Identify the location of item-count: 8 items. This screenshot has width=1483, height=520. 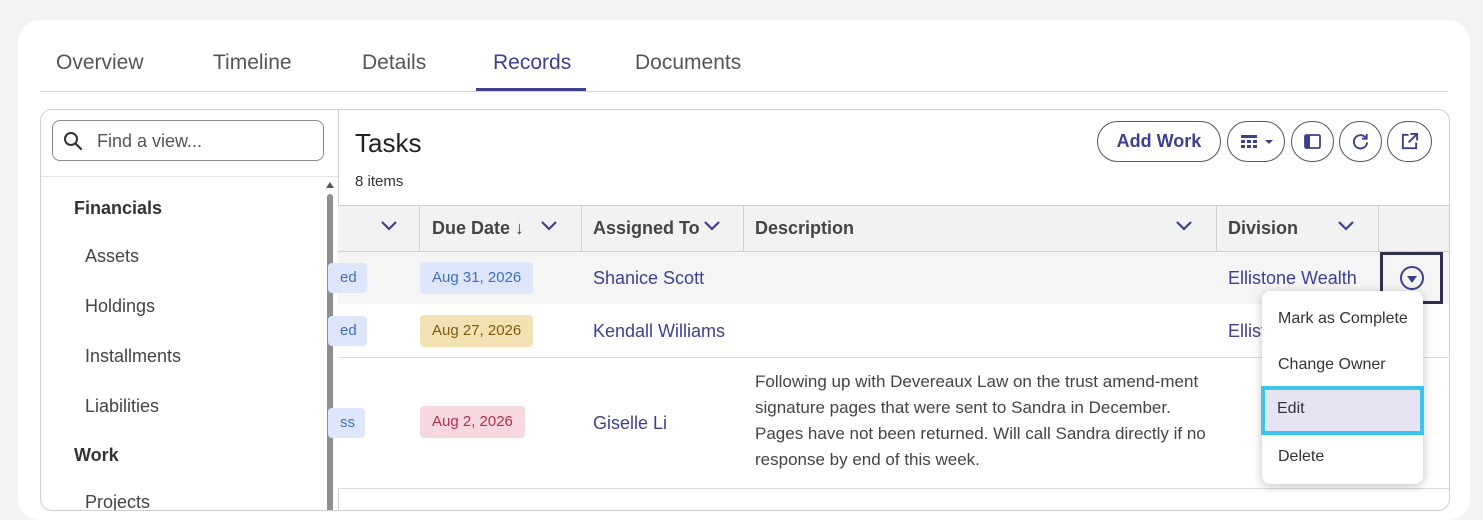
(379, 181).